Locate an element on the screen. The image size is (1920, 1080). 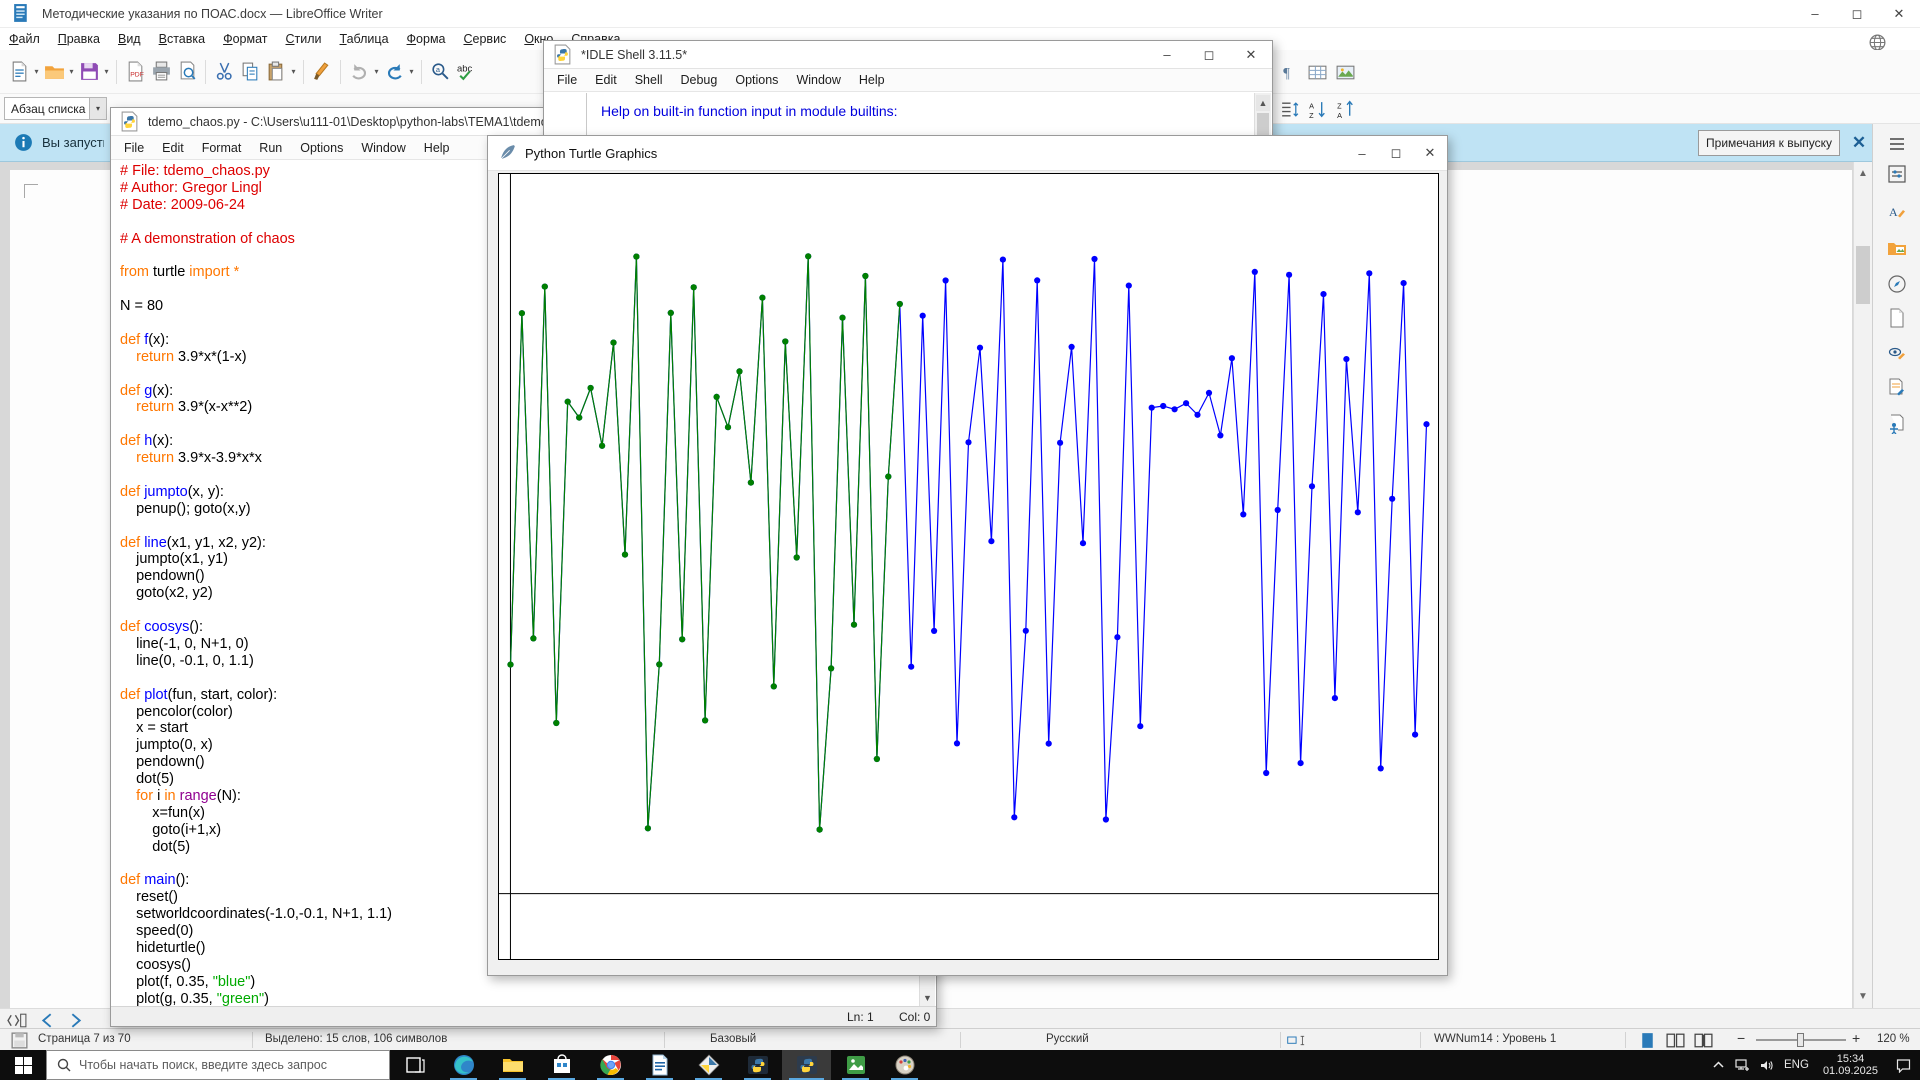
turtle-titlebar: Python Turtle Graphics – ◻ ✕ is located at coordinates (967, 153).